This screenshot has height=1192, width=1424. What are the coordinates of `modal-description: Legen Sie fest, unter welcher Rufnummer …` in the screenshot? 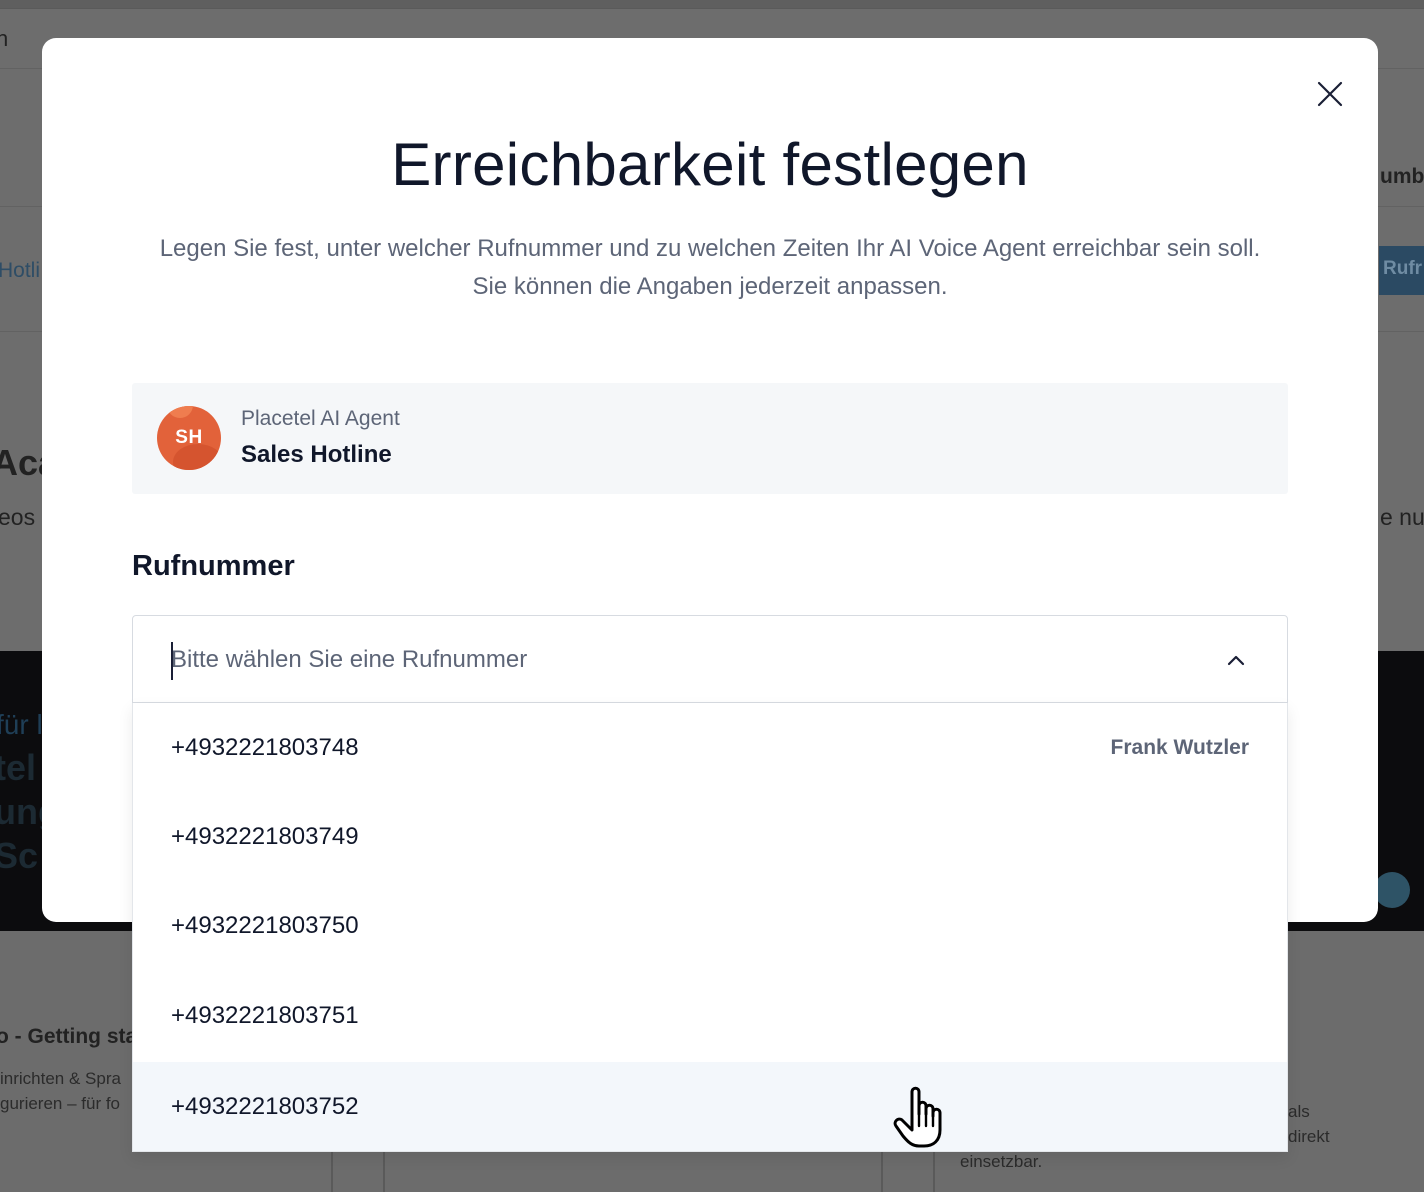 It's located at (710, 268).